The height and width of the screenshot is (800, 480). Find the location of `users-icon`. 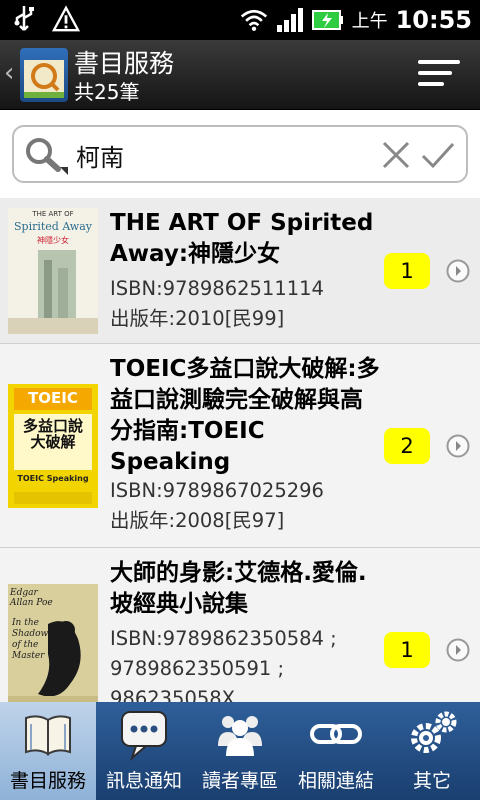

users-icon is located at coordinates (240, 734).